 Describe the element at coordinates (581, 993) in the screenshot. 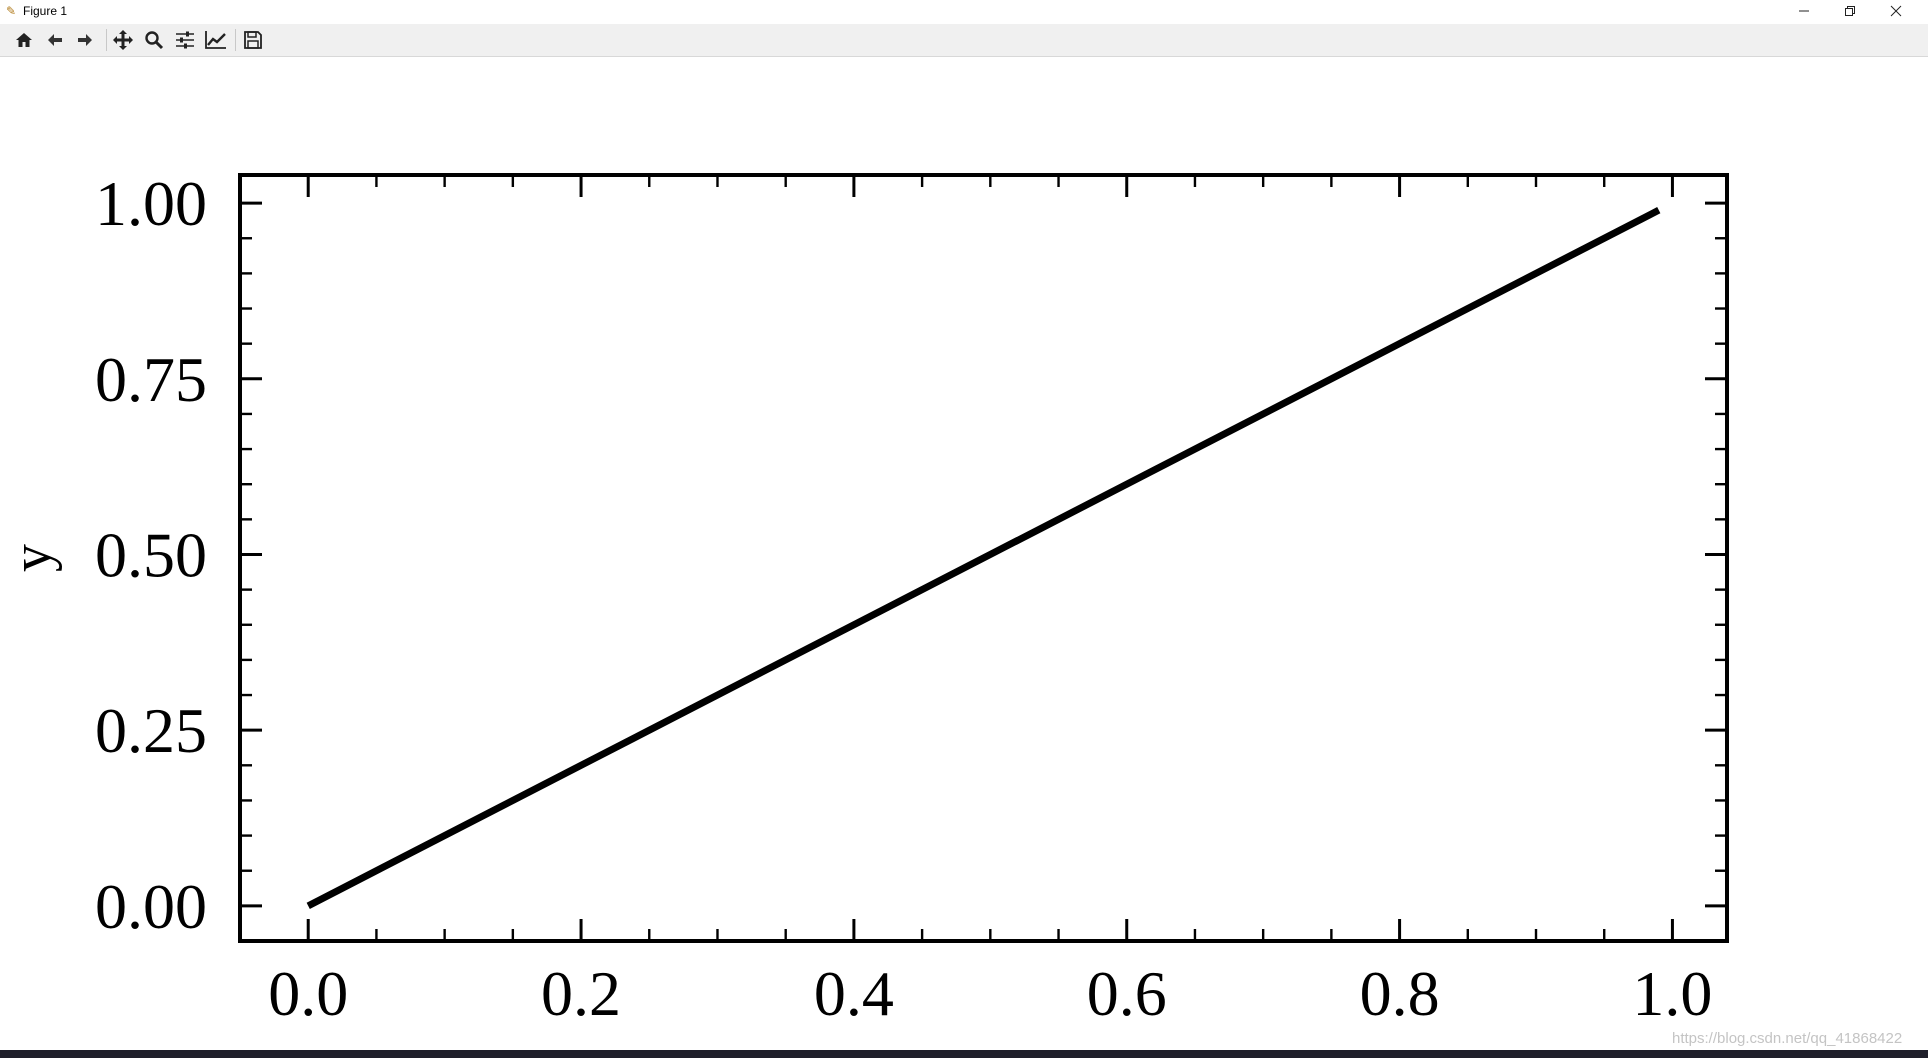

I see `x-tick-label: 0.2` at that location.